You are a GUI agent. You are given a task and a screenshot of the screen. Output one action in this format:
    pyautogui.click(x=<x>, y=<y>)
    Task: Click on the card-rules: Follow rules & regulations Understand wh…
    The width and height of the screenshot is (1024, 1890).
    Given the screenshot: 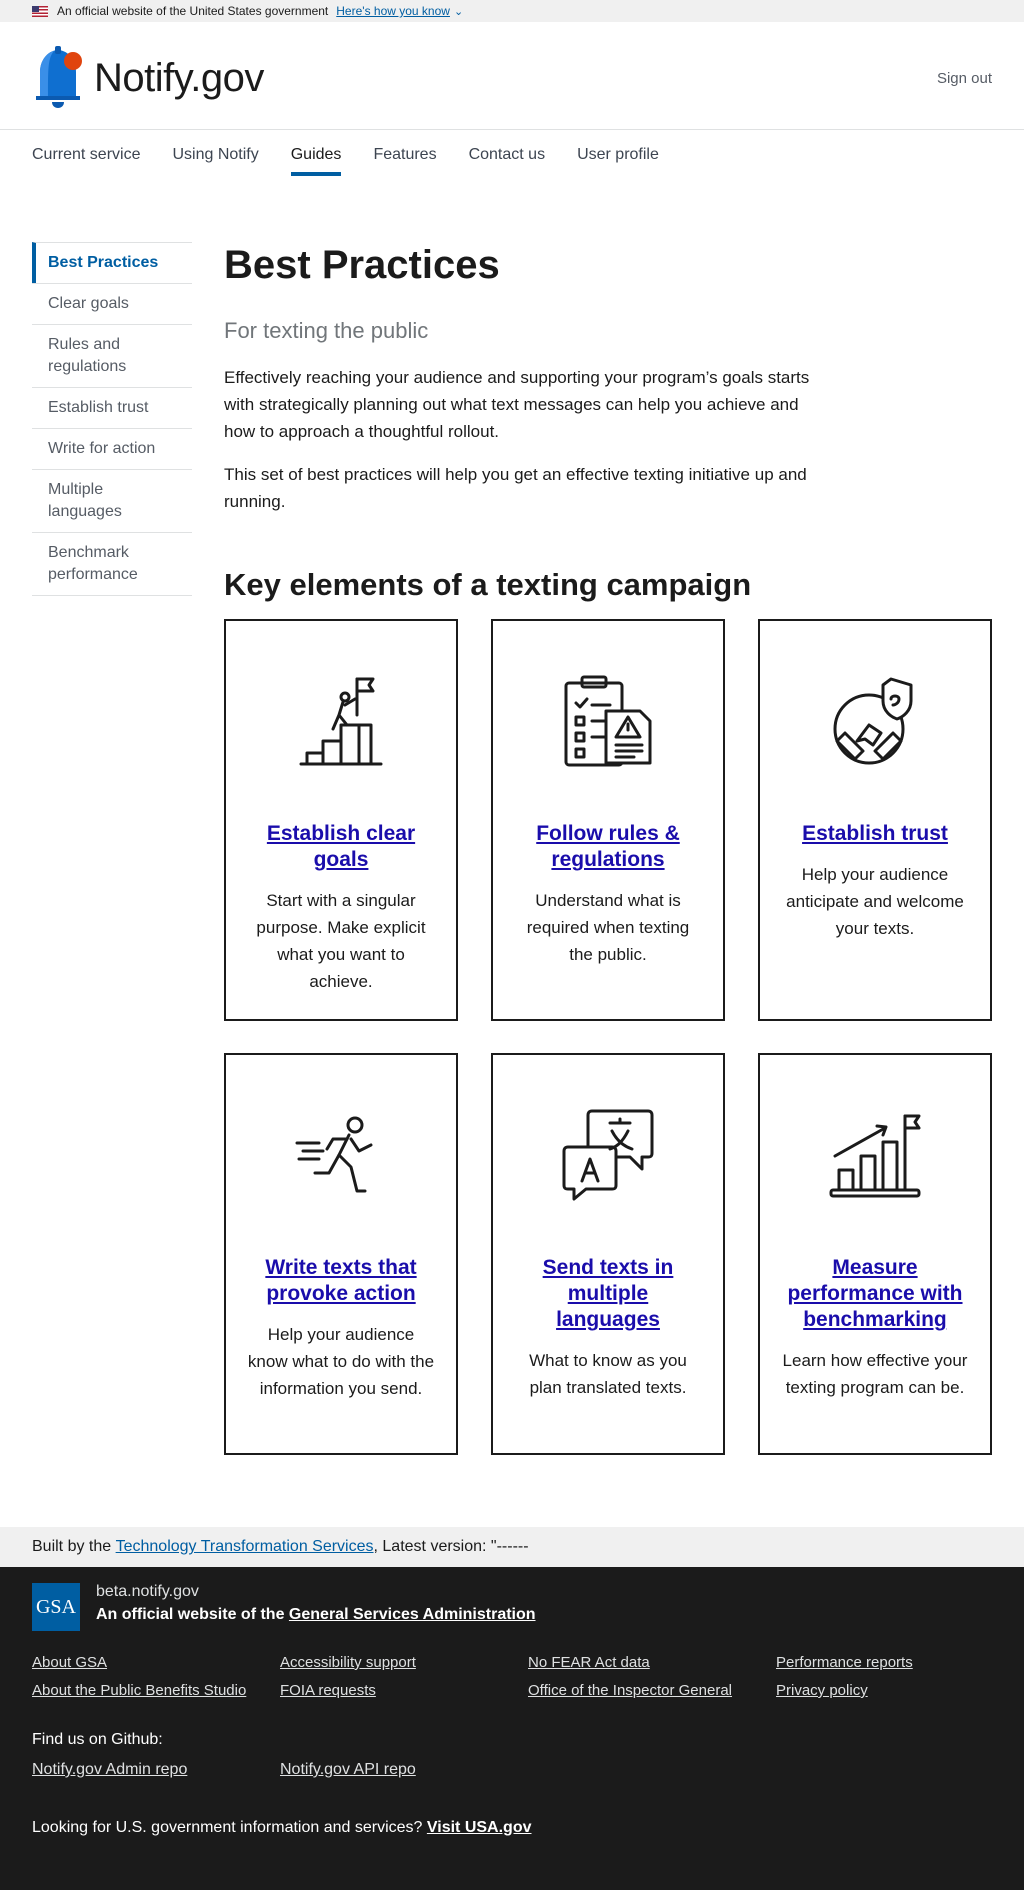 What is the action you would take?
    pyautogui.click(x=608, y=820)
    